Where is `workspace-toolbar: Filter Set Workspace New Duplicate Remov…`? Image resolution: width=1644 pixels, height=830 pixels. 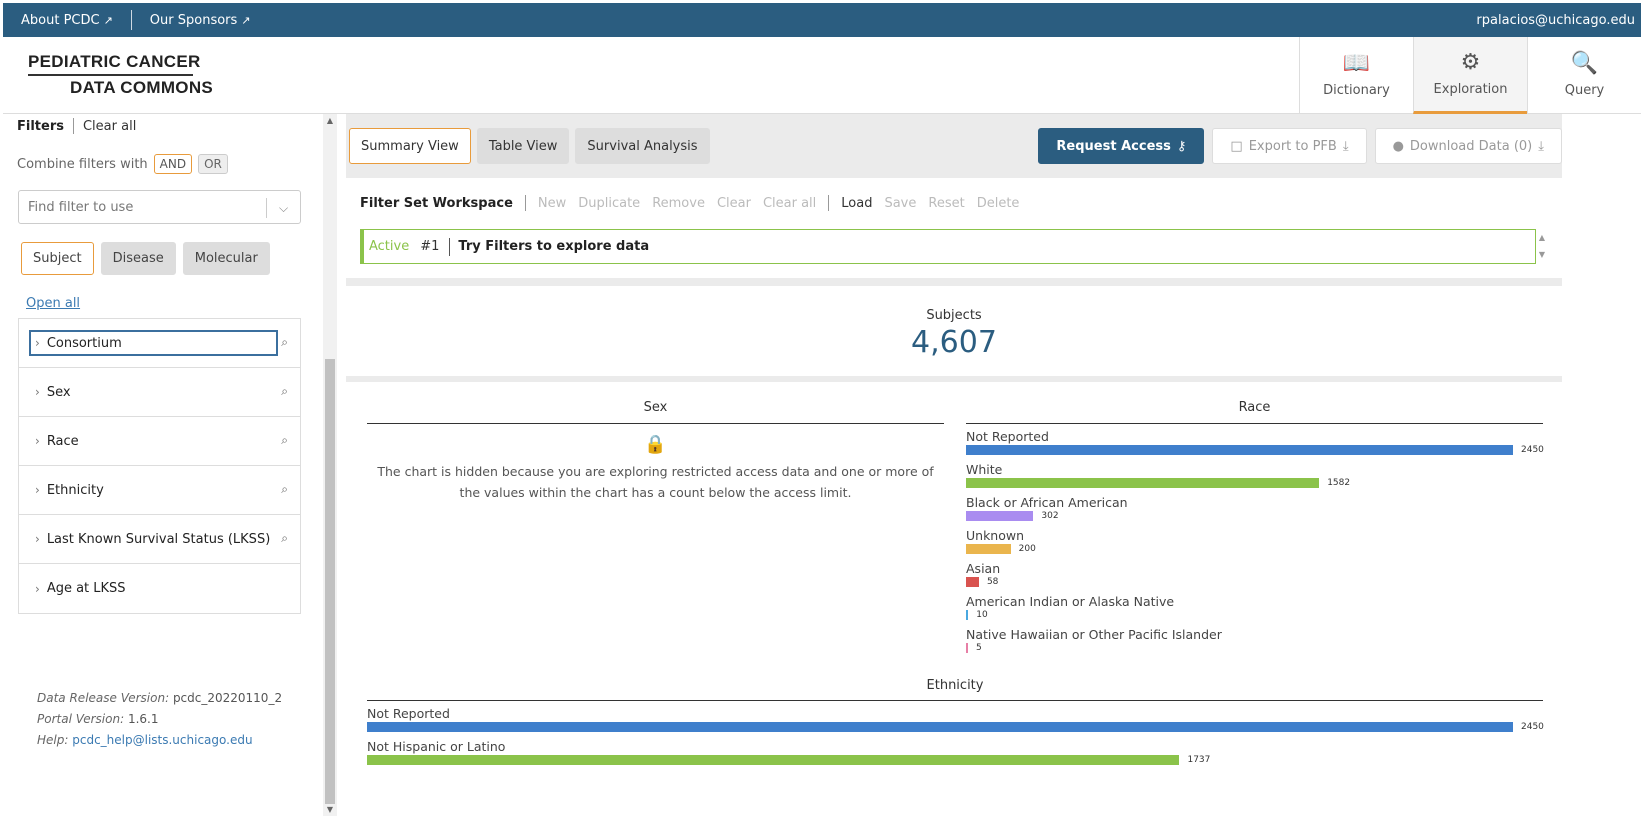 workspace-toolbar: Filter Set Workspace New Duplicate Remov… is located at coordinates (695, 203).